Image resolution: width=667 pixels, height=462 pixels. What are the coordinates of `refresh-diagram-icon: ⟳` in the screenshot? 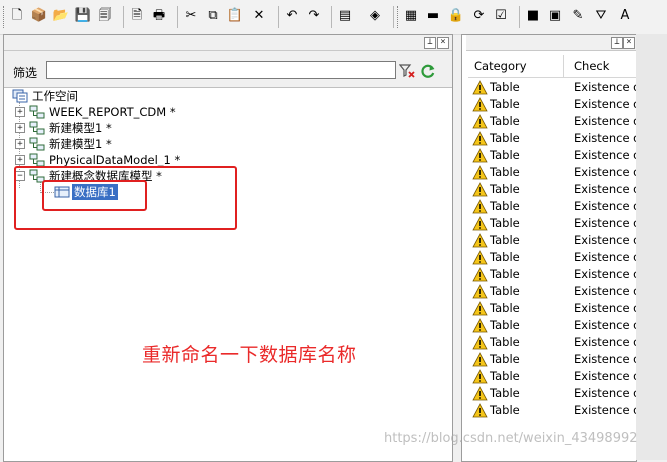 It's located at (479, 16).